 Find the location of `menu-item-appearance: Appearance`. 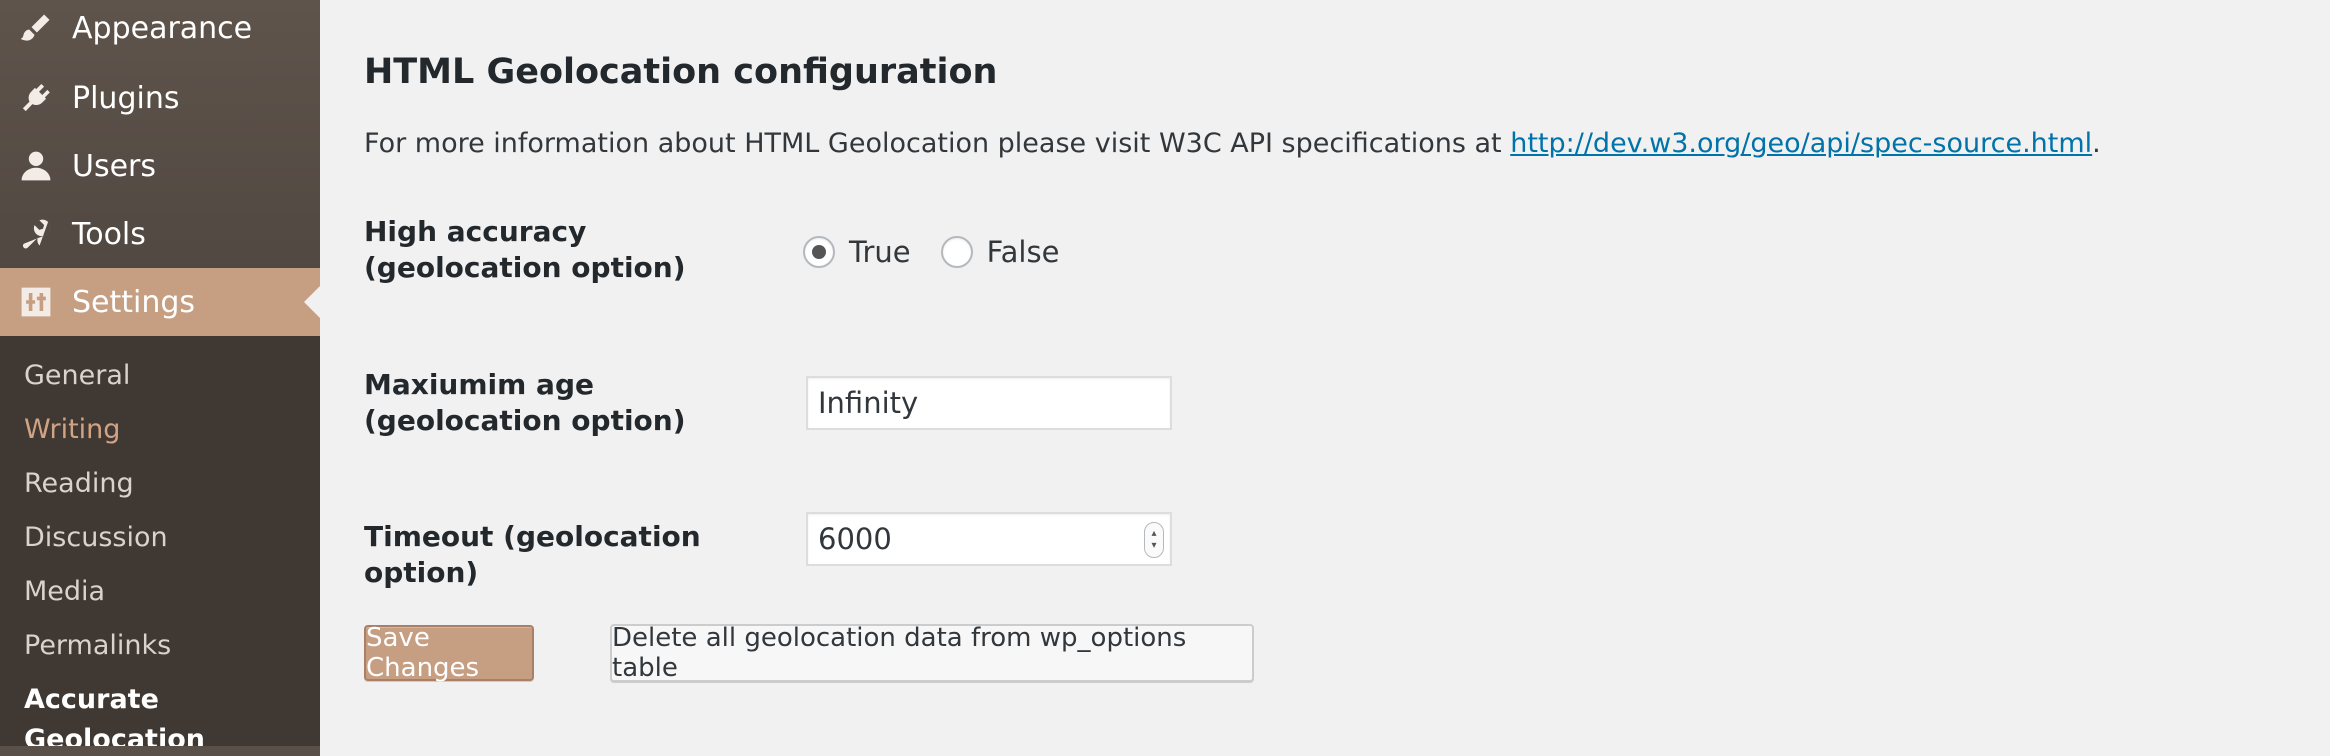

menu-item-appearance: Appearance is located at coordinates (160, 31).